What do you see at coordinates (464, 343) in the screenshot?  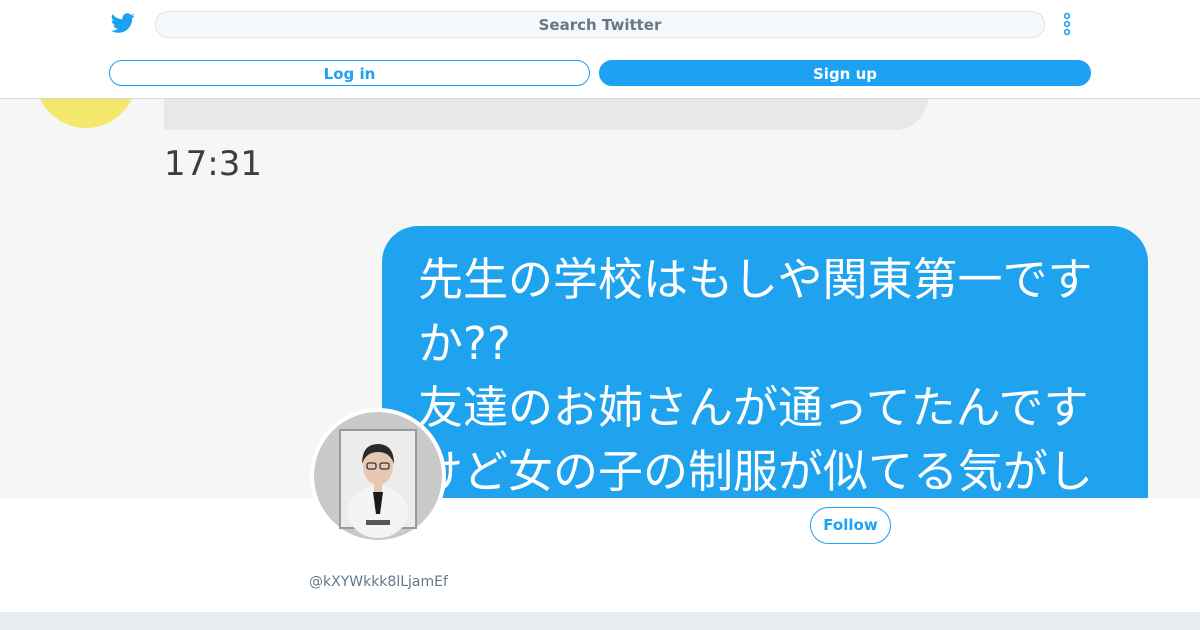 I see `message-line: か??` at bounding box center [464, 343].